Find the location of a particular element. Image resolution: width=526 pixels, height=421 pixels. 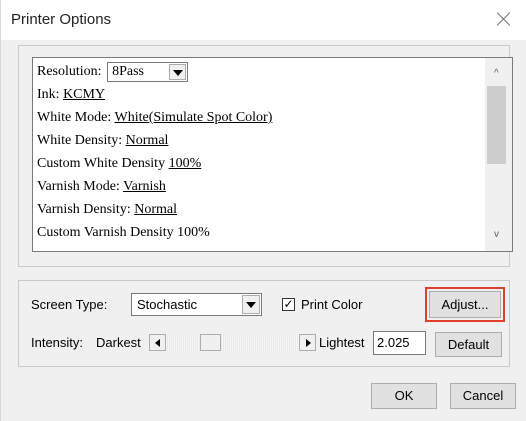

print-color-checkbox: ✓ is located at coordinates (288, 304).